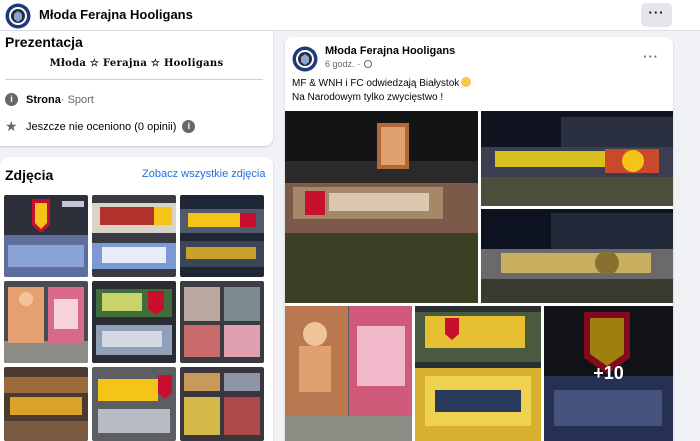 The image size is (700, 441). I want to click on post-meta: 6 godz. ·, so click(348, 64).